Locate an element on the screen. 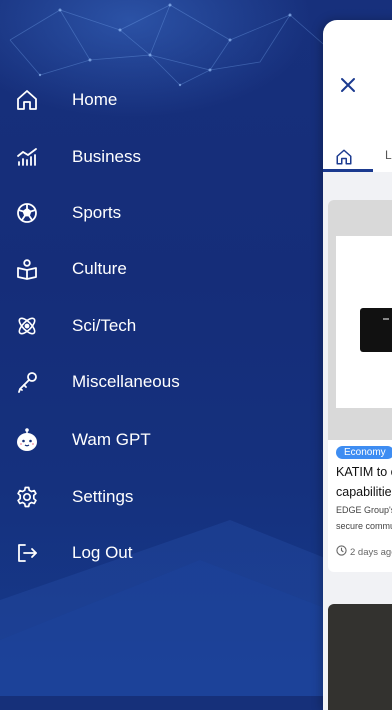 The width and height of the screenshot is (392, 710). menu-item-logout: Log Out is located at coordinates (150, 553).